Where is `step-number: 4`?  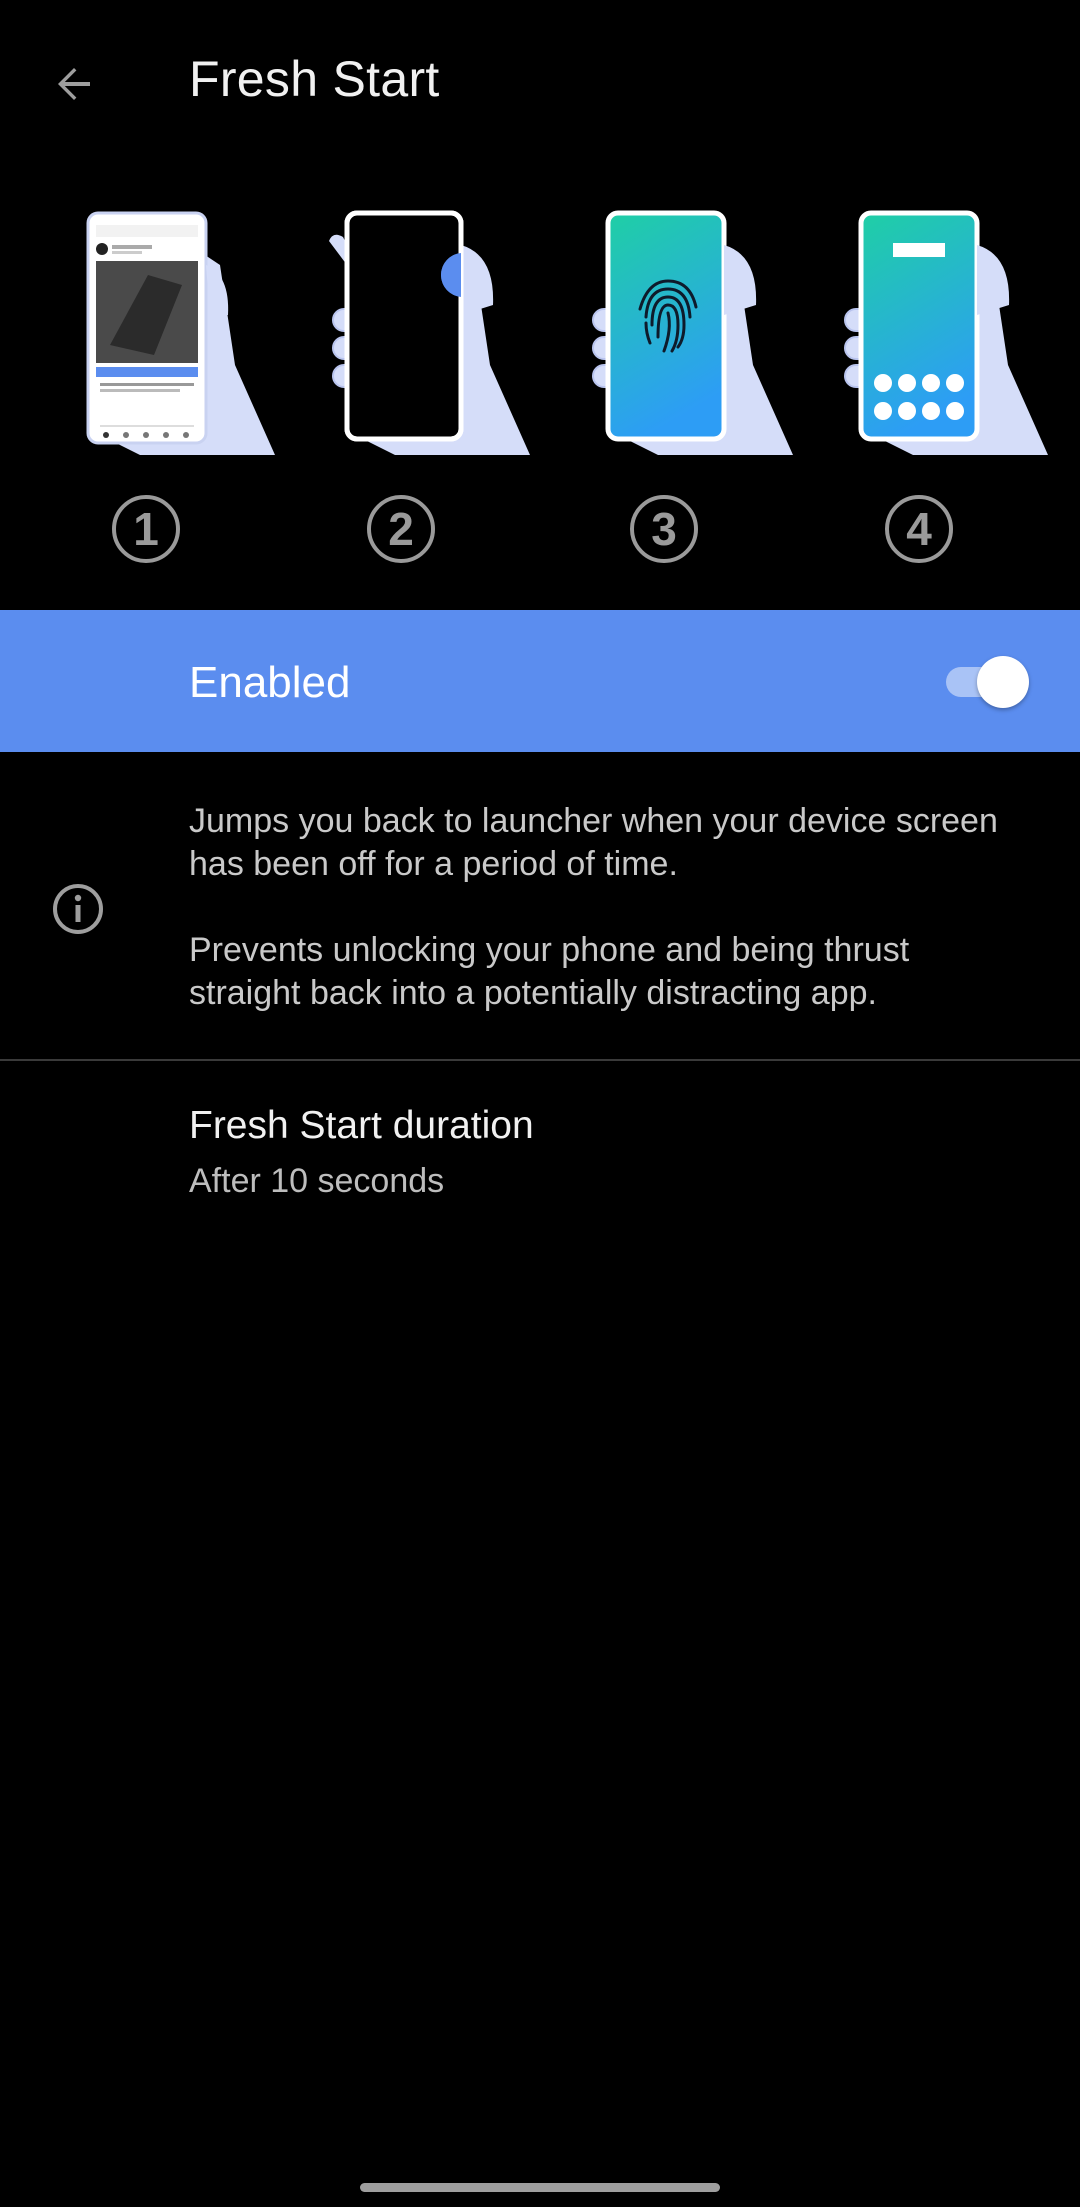
step-number: 4 is located at coordinates (919, 529).